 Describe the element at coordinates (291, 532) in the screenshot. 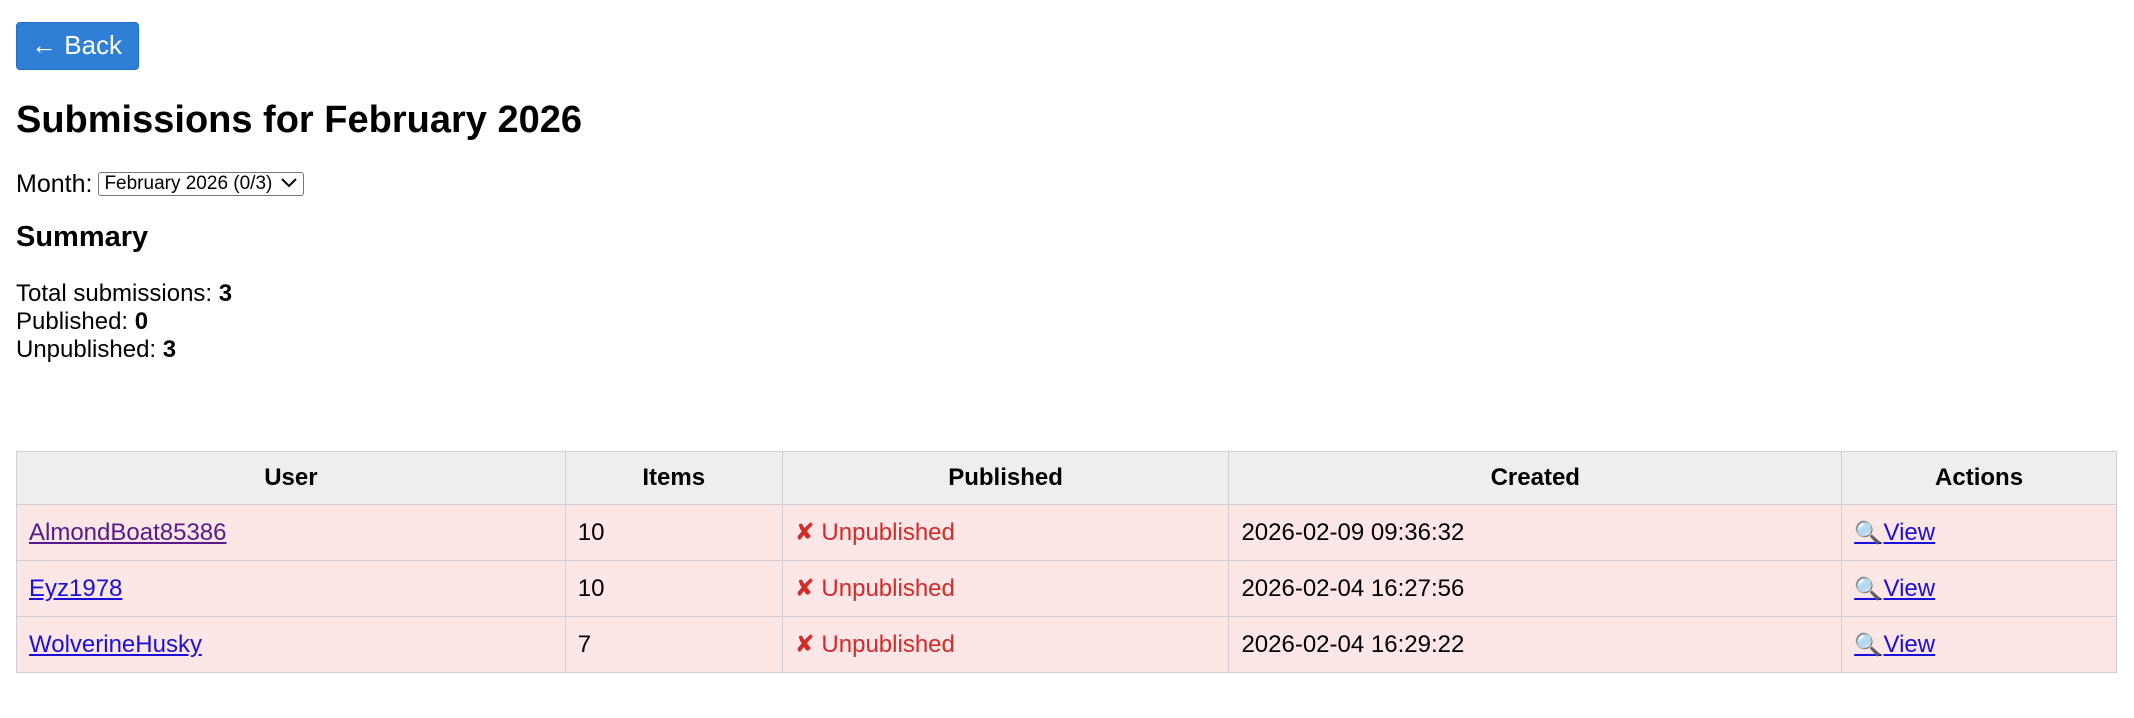

I see `user-cell: AlmondBoat85386` at that location.